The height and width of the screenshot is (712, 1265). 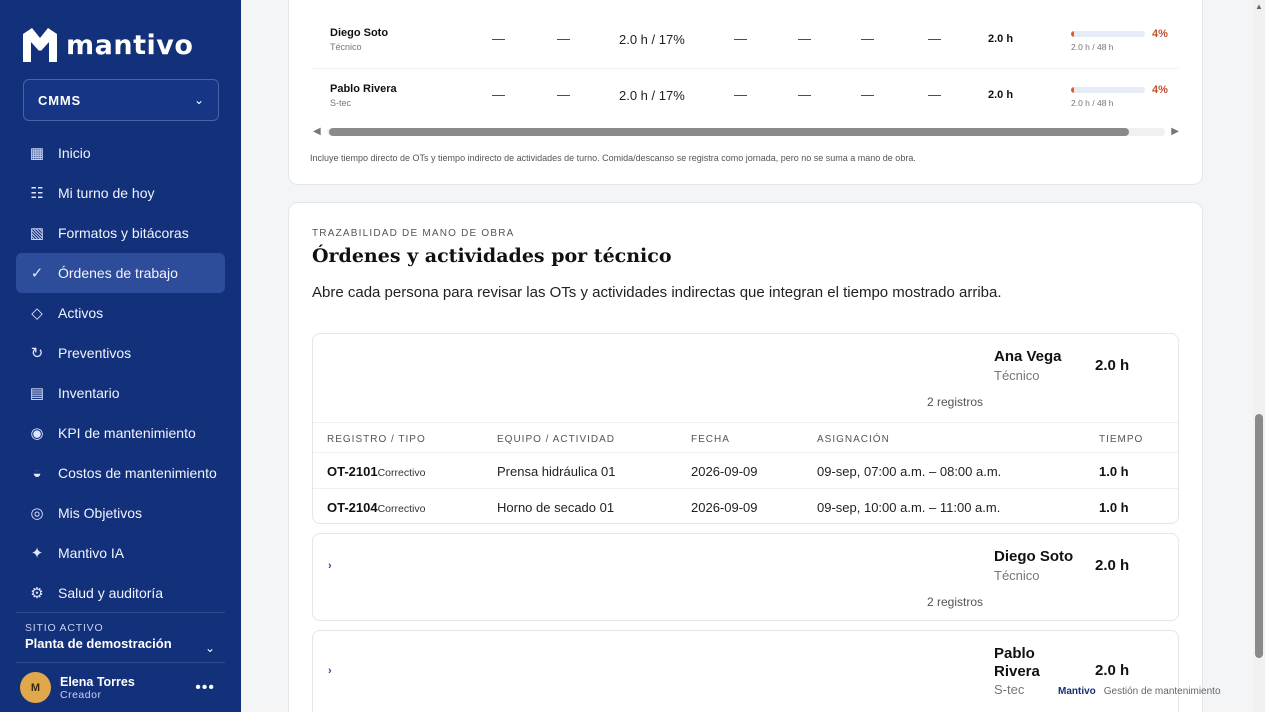 I want to click on module-select: CMMS ⌄, so click(x=121, y=100).